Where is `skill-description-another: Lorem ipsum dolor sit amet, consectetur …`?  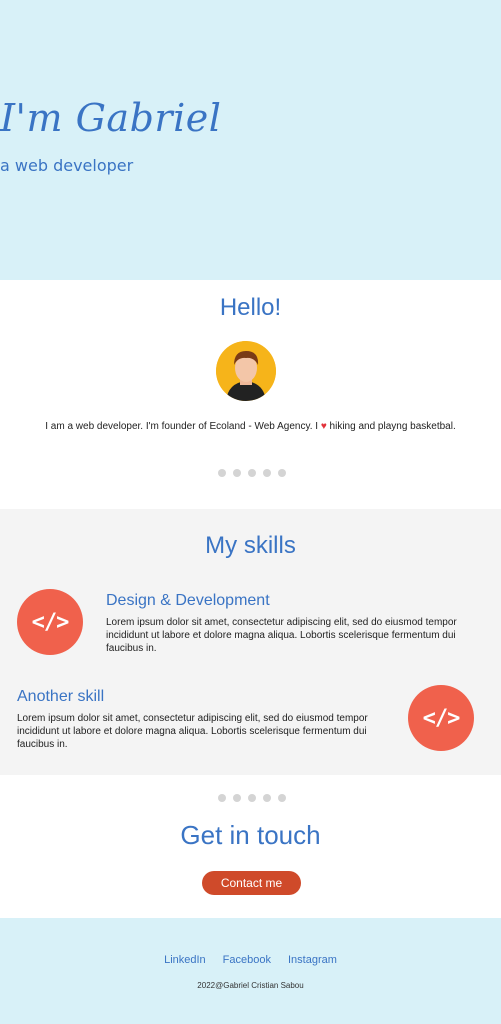
skill-description-another: Lorem ipsum dolor sit amet, consectetur … is located at coordinates (192, 731).